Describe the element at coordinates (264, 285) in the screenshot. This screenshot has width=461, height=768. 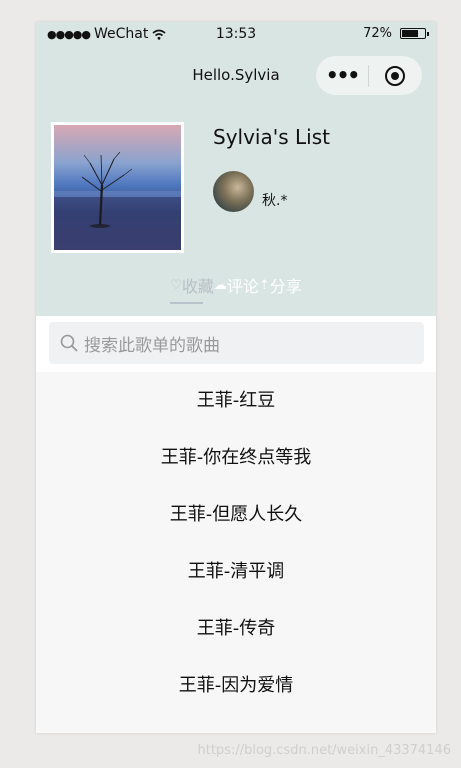
I see `share-icon: ⇡` at that location.